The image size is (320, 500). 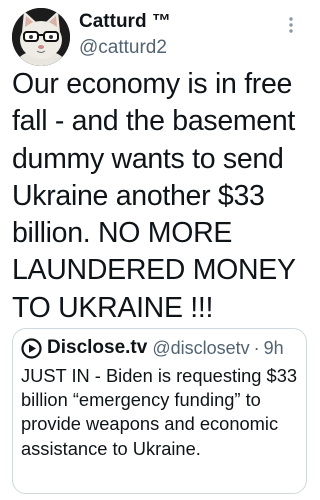 I want to click on quoted-author-handle: @disclosetv, so click(x=200, y=348).